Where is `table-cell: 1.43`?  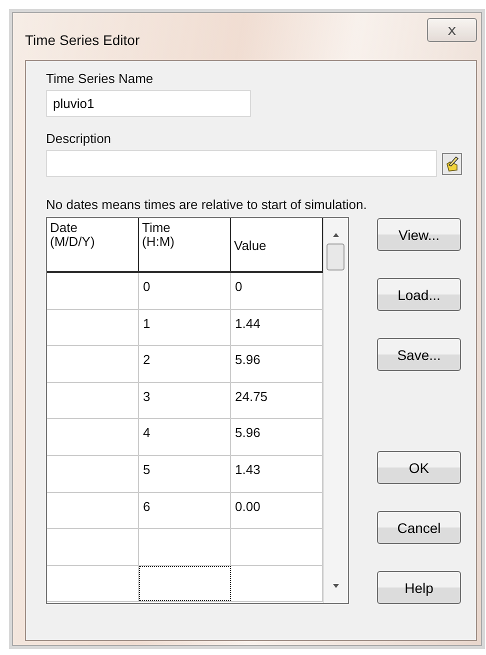
table-cell: 1.43 is located at coordinates (277, 474).